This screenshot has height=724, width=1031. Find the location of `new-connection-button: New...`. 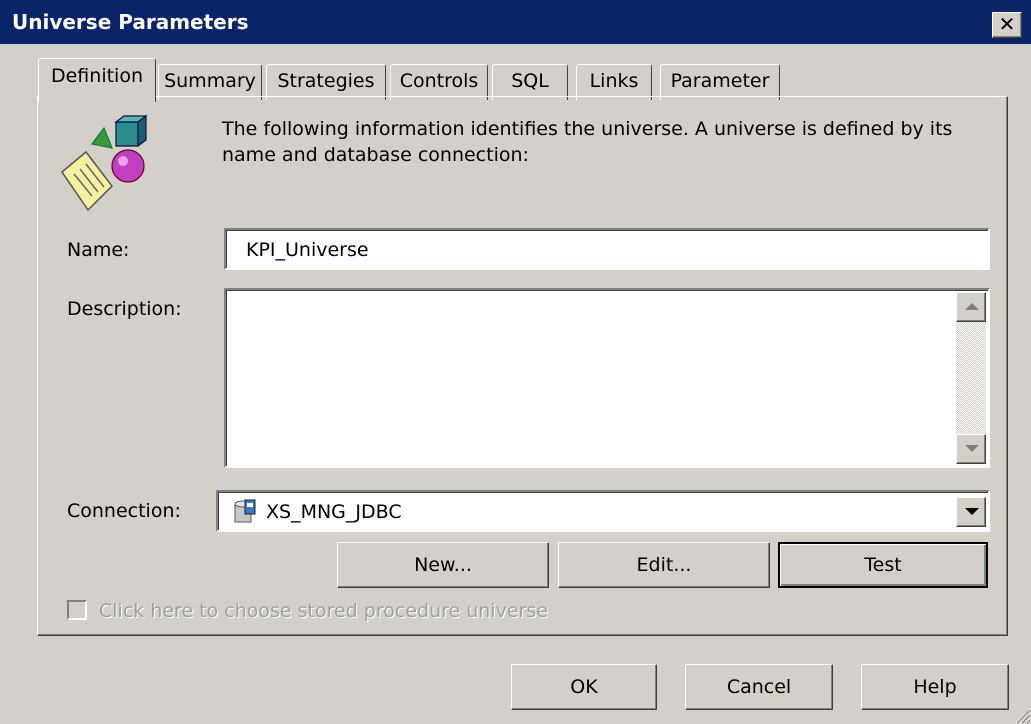

new-connection-button: New... is located at coordinates (443, 565).